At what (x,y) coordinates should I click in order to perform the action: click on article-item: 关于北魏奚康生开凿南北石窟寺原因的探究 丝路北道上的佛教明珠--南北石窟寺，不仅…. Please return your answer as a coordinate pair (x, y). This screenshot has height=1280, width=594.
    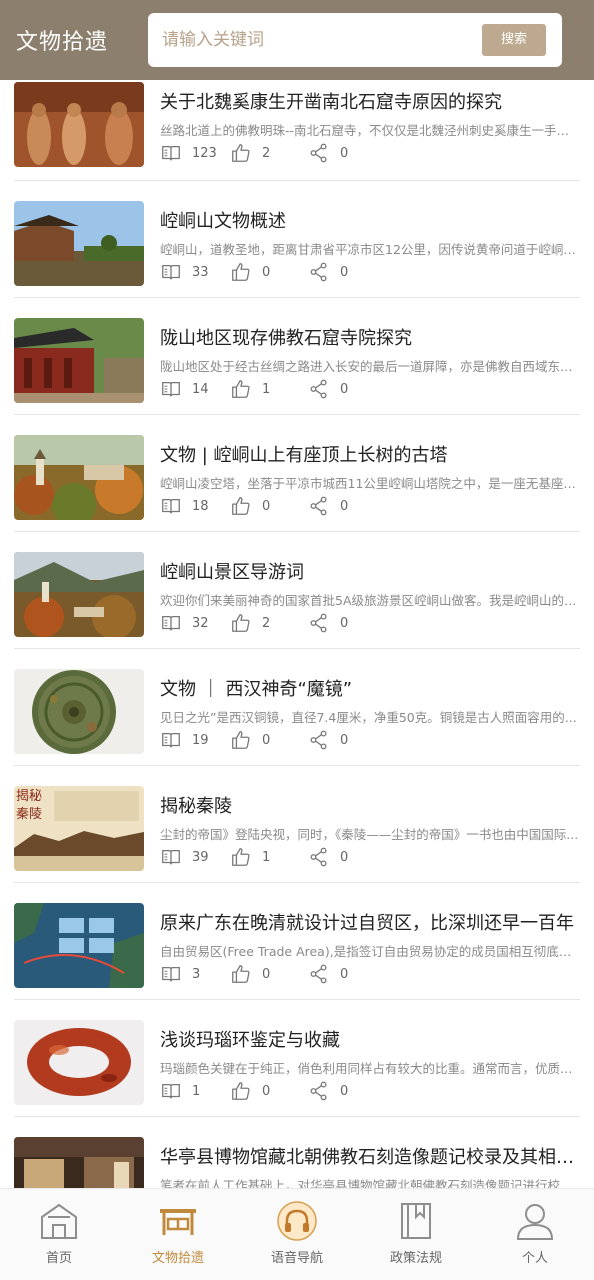
    Looking at the image, I should click on (297, 133).